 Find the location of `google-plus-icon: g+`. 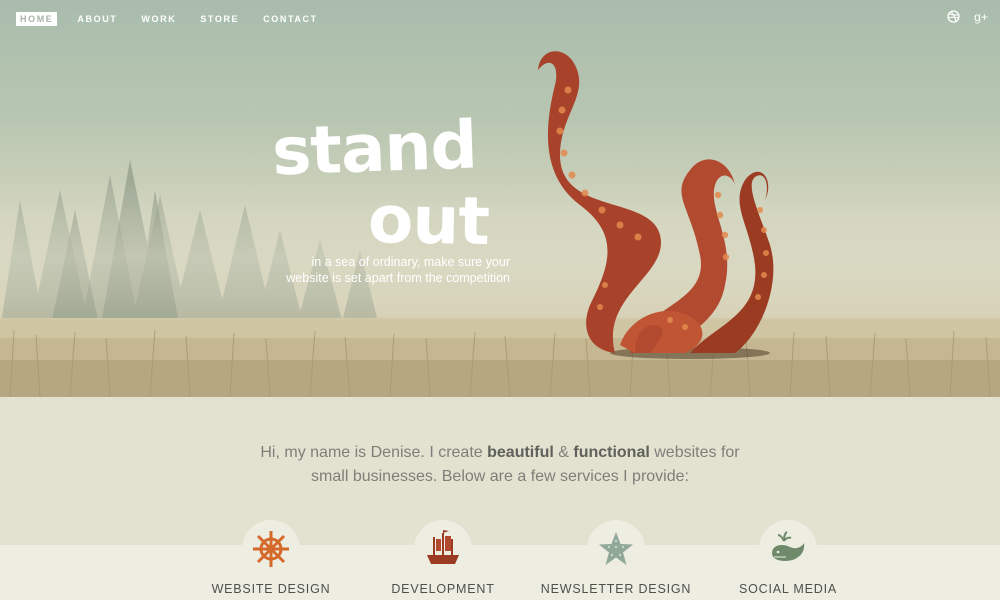

google-plus-icon: g+ is located at coordinates (981, 17).